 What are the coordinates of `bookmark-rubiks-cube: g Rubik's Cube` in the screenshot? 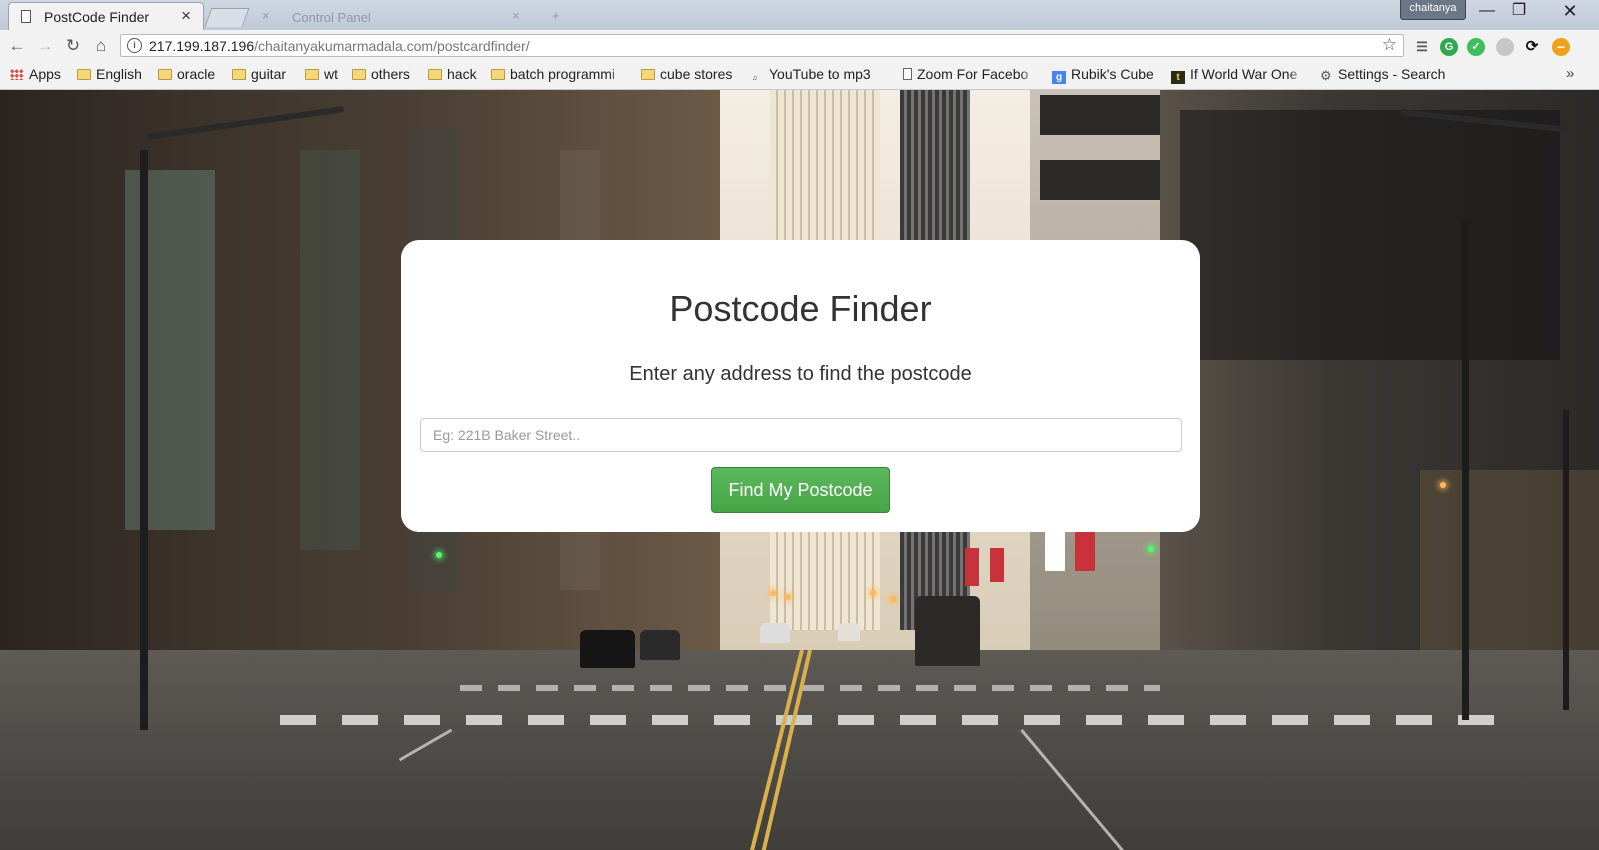 It's located at (1103, 75).